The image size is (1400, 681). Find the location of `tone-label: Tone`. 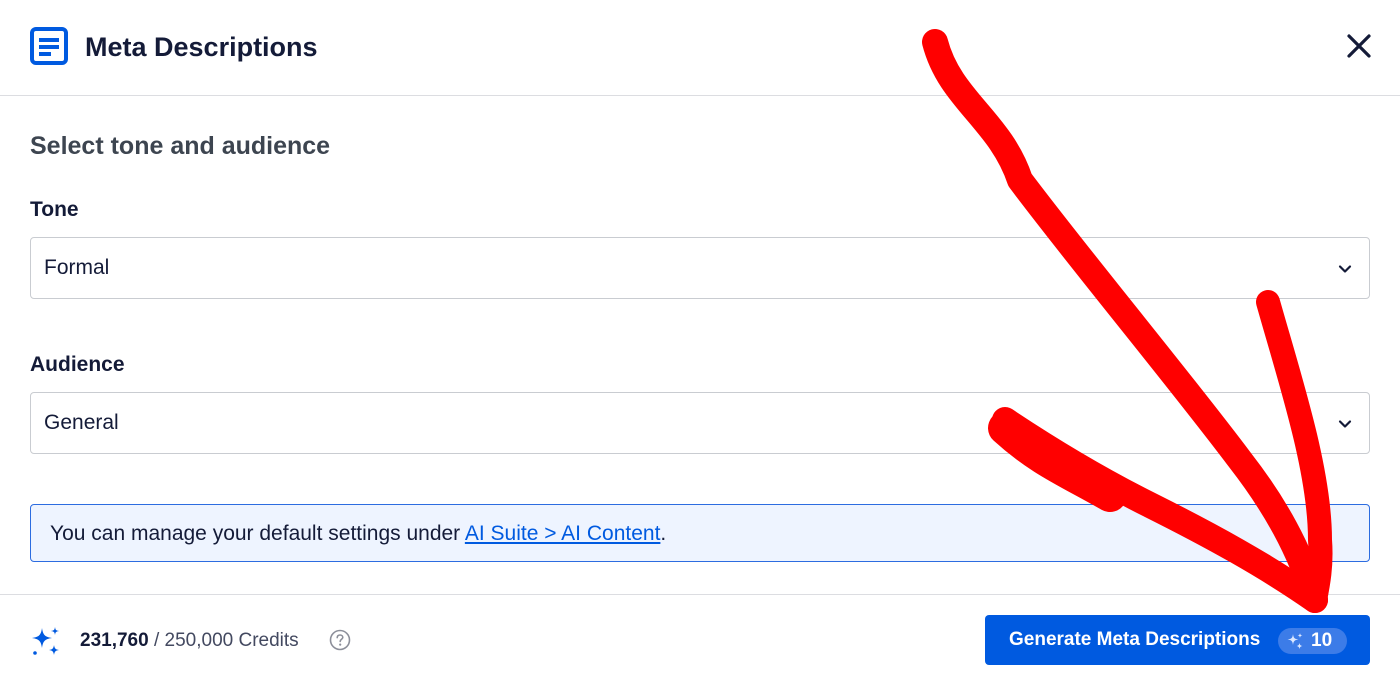

tone-label: Tone is located at coordinates (54, 209).